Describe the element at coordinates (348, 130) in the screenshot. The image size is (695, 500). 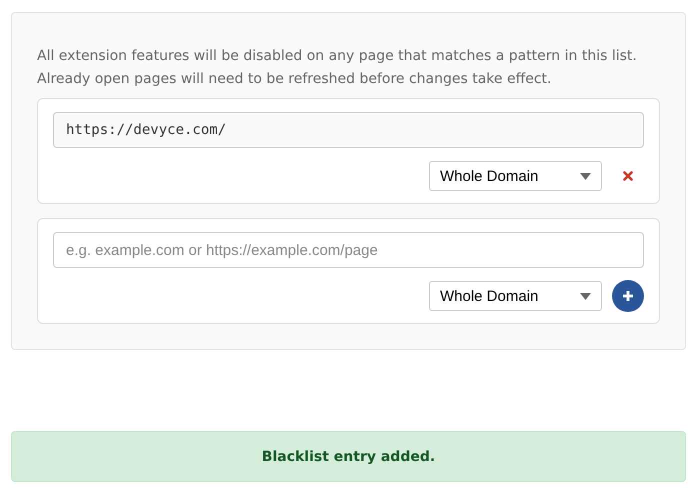
I see `url-field: https://devyce.com/` at that location.